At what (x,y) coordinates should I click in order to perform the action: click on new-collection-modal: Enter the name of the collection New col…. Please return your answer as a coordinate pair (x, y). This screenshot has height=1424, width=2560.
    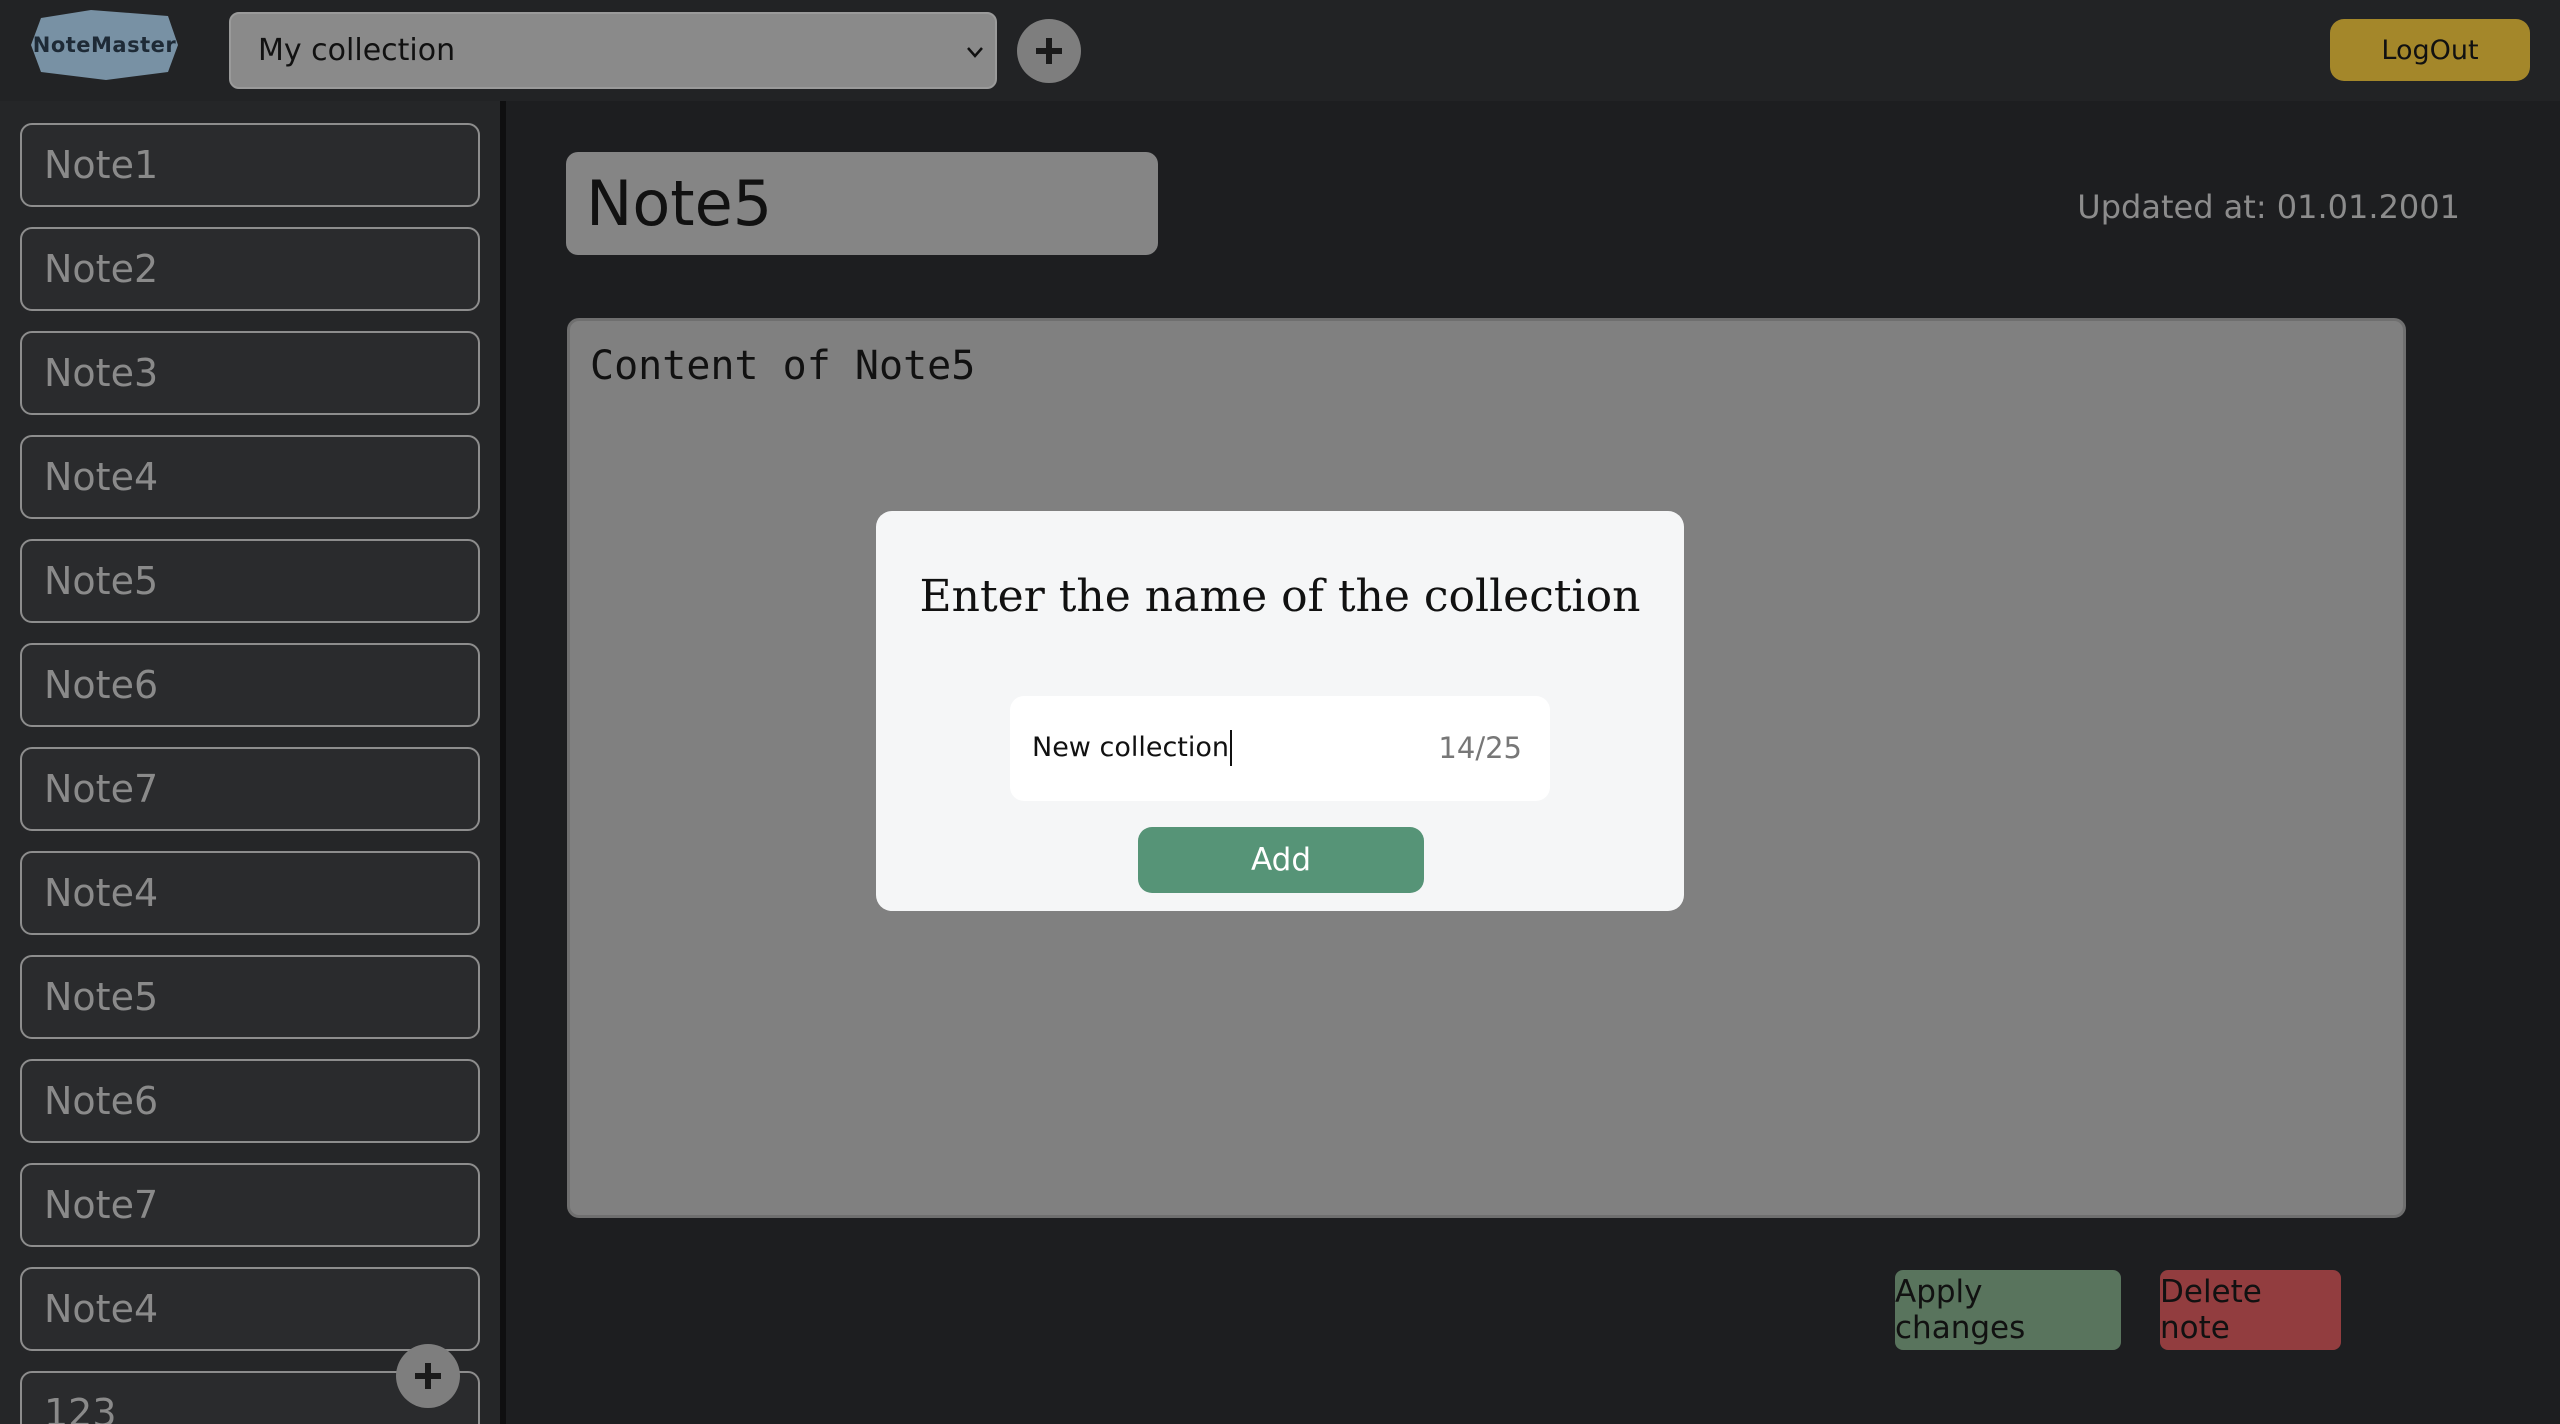
    Looking at the image, I should click on (1280, 711).